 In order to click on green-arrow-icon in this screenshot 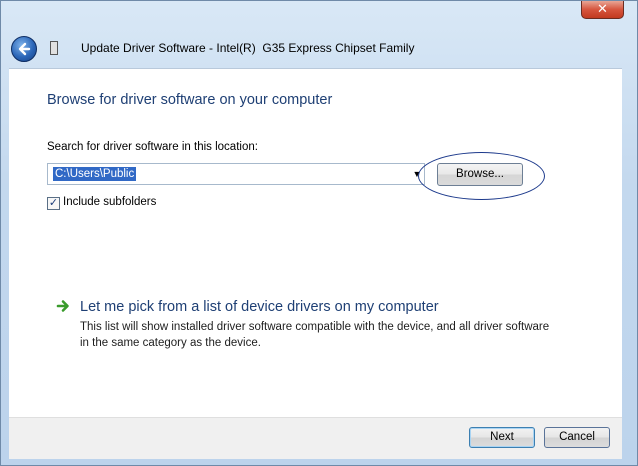, I will do `click(62, 306)`.